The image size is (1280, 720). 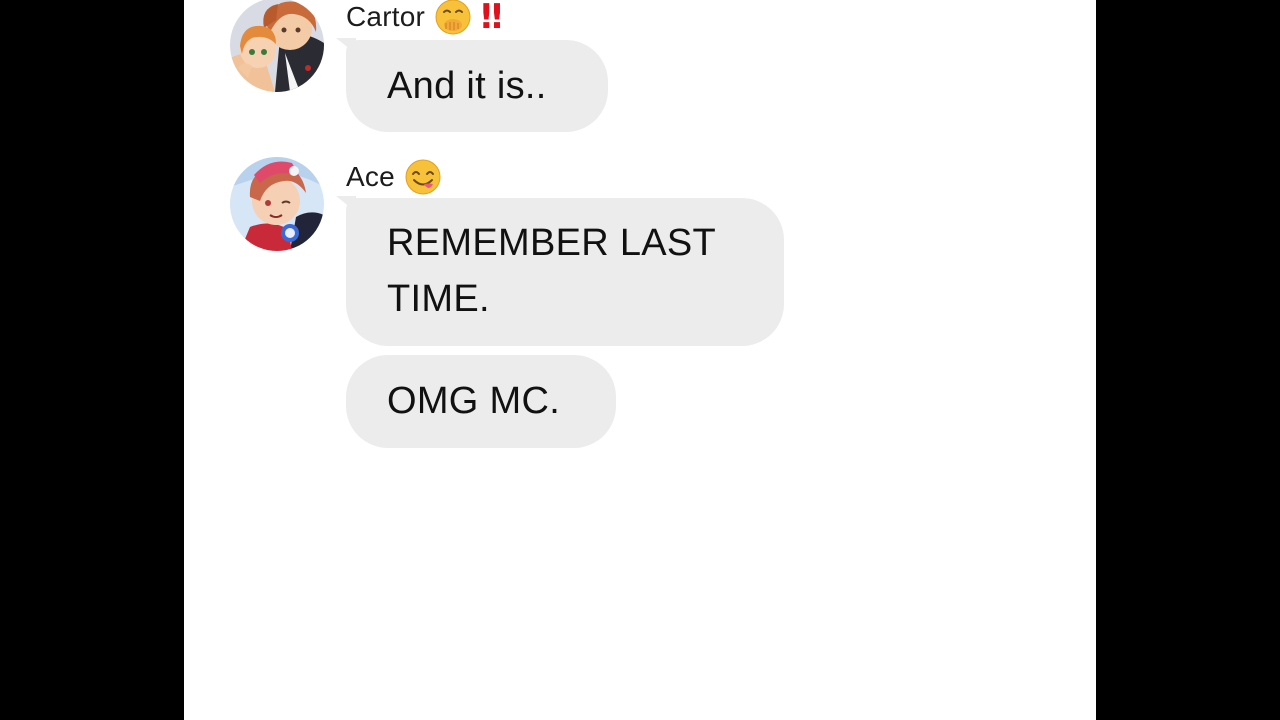 What do you see at coordinates (453, 17) in the screenshot?
I see `hand-over-mouth-emoji-icon` at bounding box center [453, 17].